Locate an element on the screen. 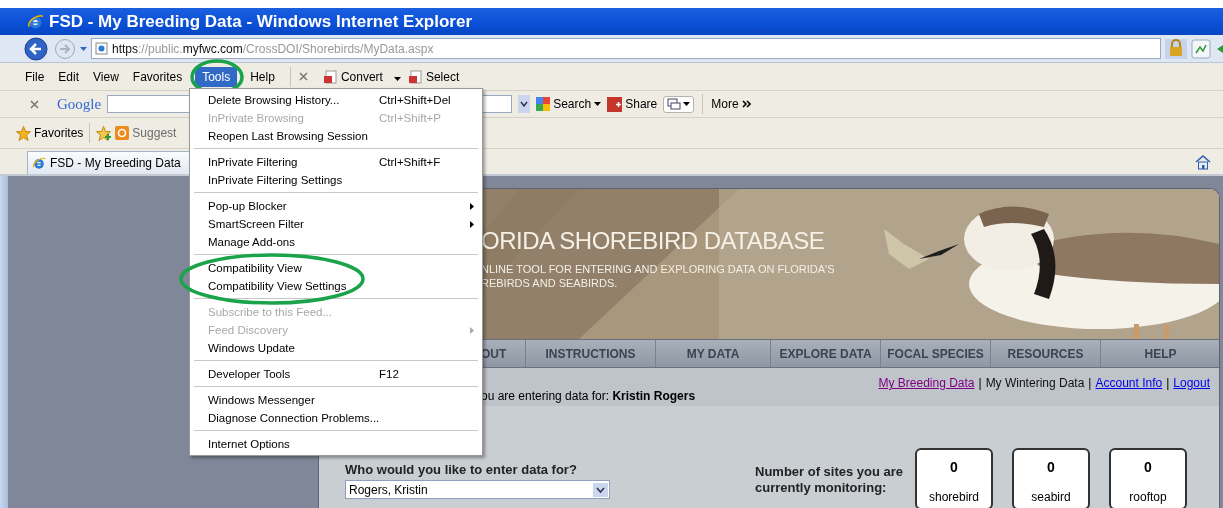 This screenshot has height=508, width=1223. suggested-sites-icon is located at coordinates (122, 133).